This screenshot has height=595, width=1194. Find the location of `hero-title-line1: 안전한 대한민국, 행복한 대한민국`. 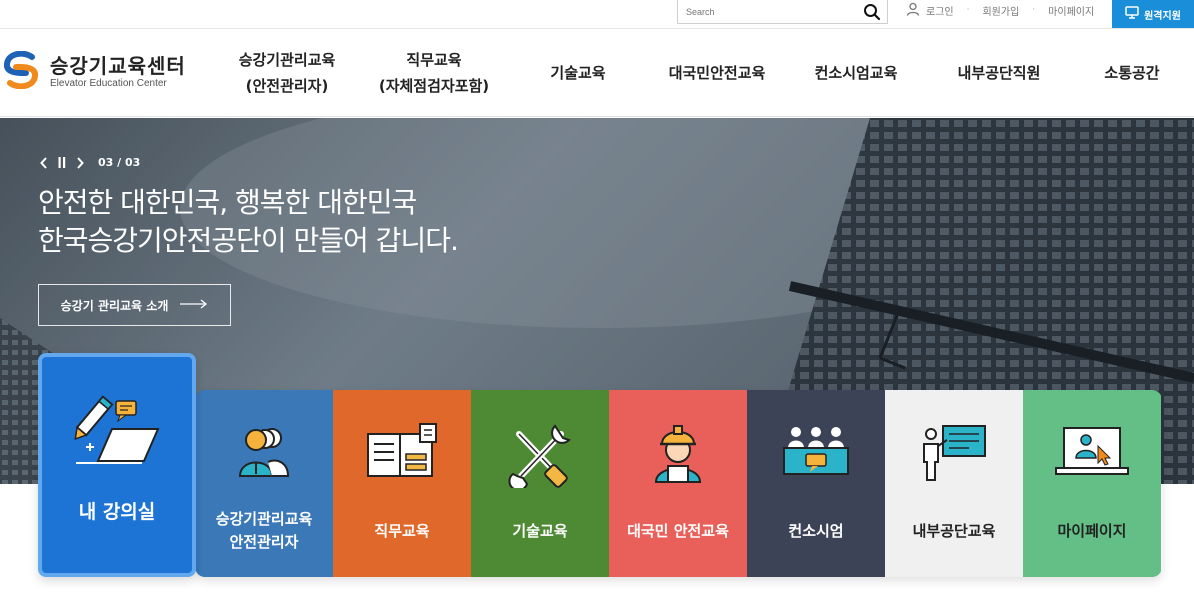

hero-title-line1: 안전한 대한민국, 행복한 대한민국 is located at coordinates (227, 202).